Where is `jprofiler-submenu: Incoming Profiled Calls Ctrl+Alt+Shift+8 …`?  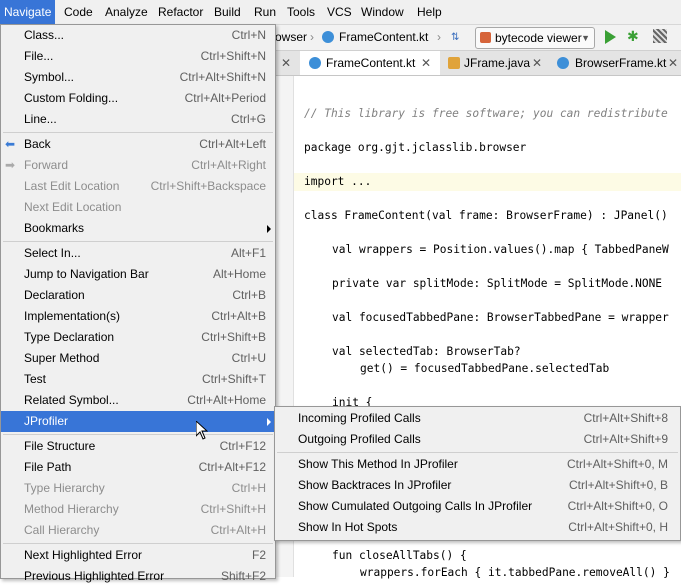
jprofiler-submenu: Incoming Profiled Calls Ctrl+Alt+Shift+8 … is located at coordinates (477, 473).